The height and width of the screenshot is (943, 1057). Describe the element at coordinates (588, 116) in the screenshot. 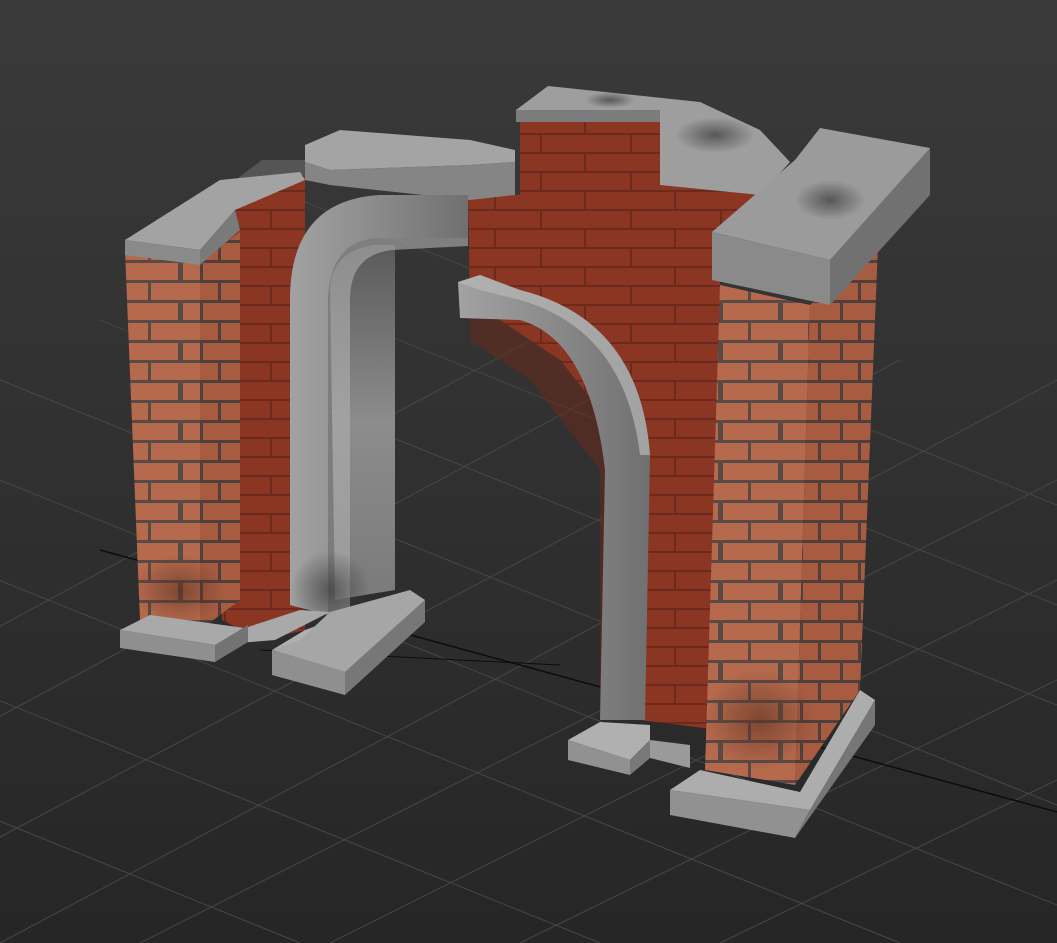

I see `center-cap-front` at that location.